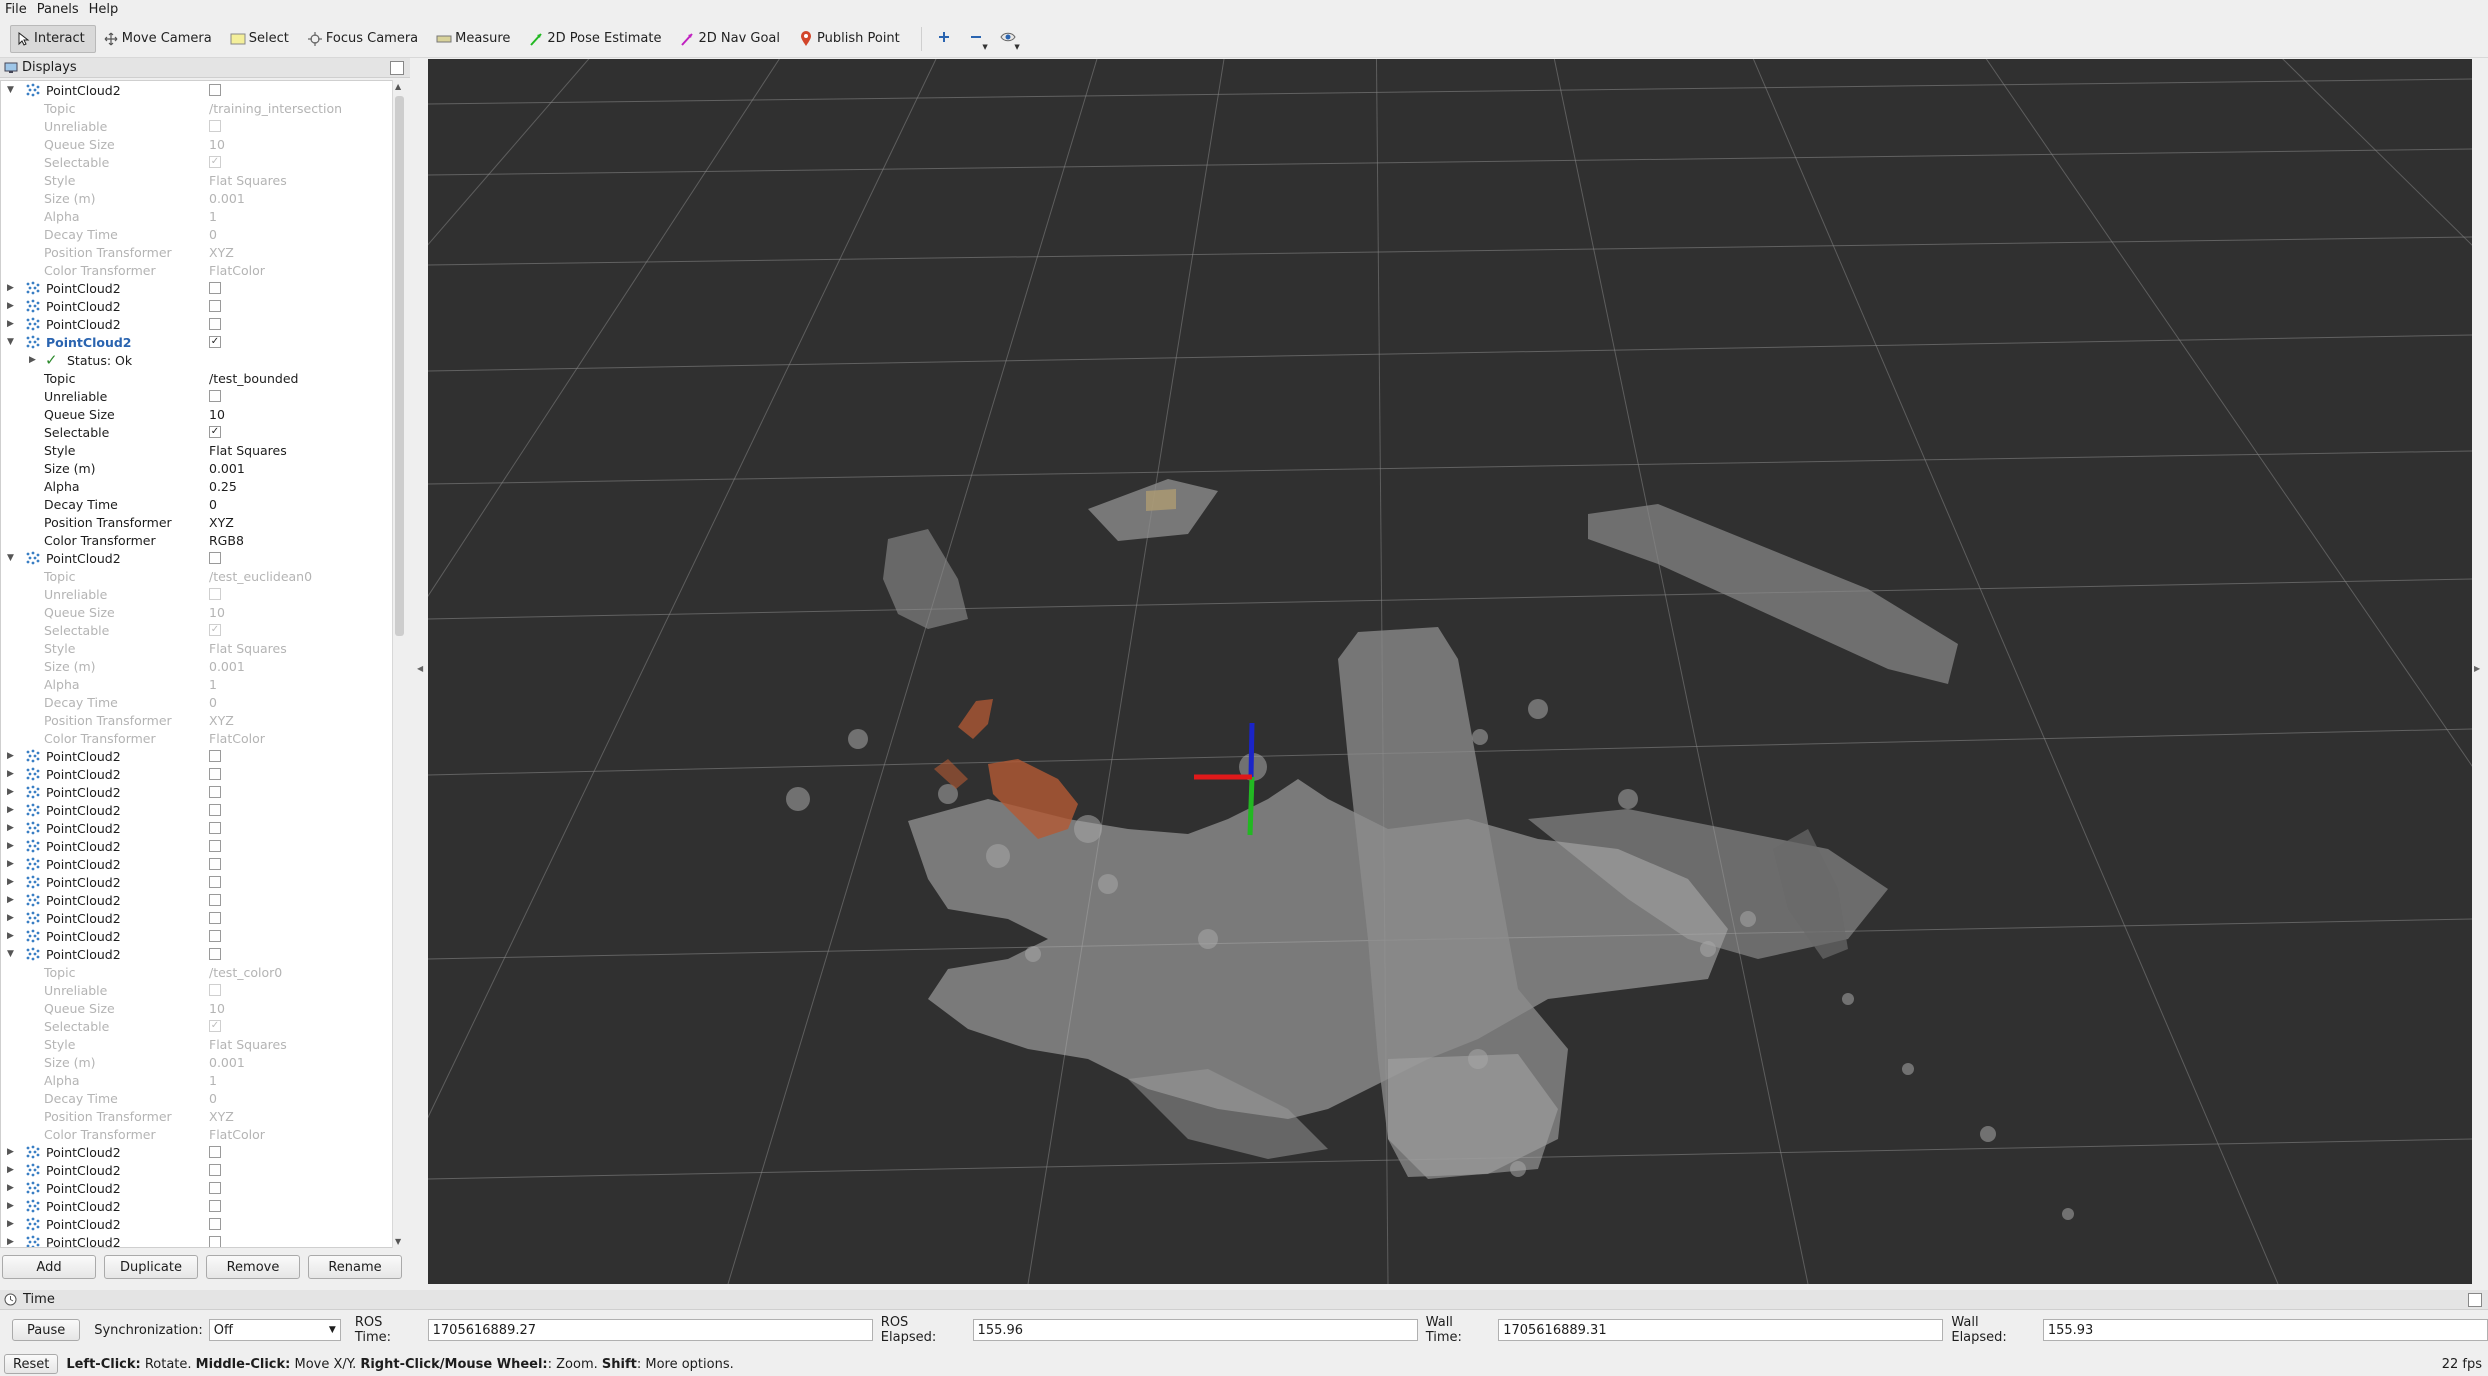 Image resolution: width=2488 pixels, height=1376 pixels. What do you see at coordinates (197, 1080) in the screenshot?
I see `property-row: Alpha 1` at bounding box center [197, 1080].